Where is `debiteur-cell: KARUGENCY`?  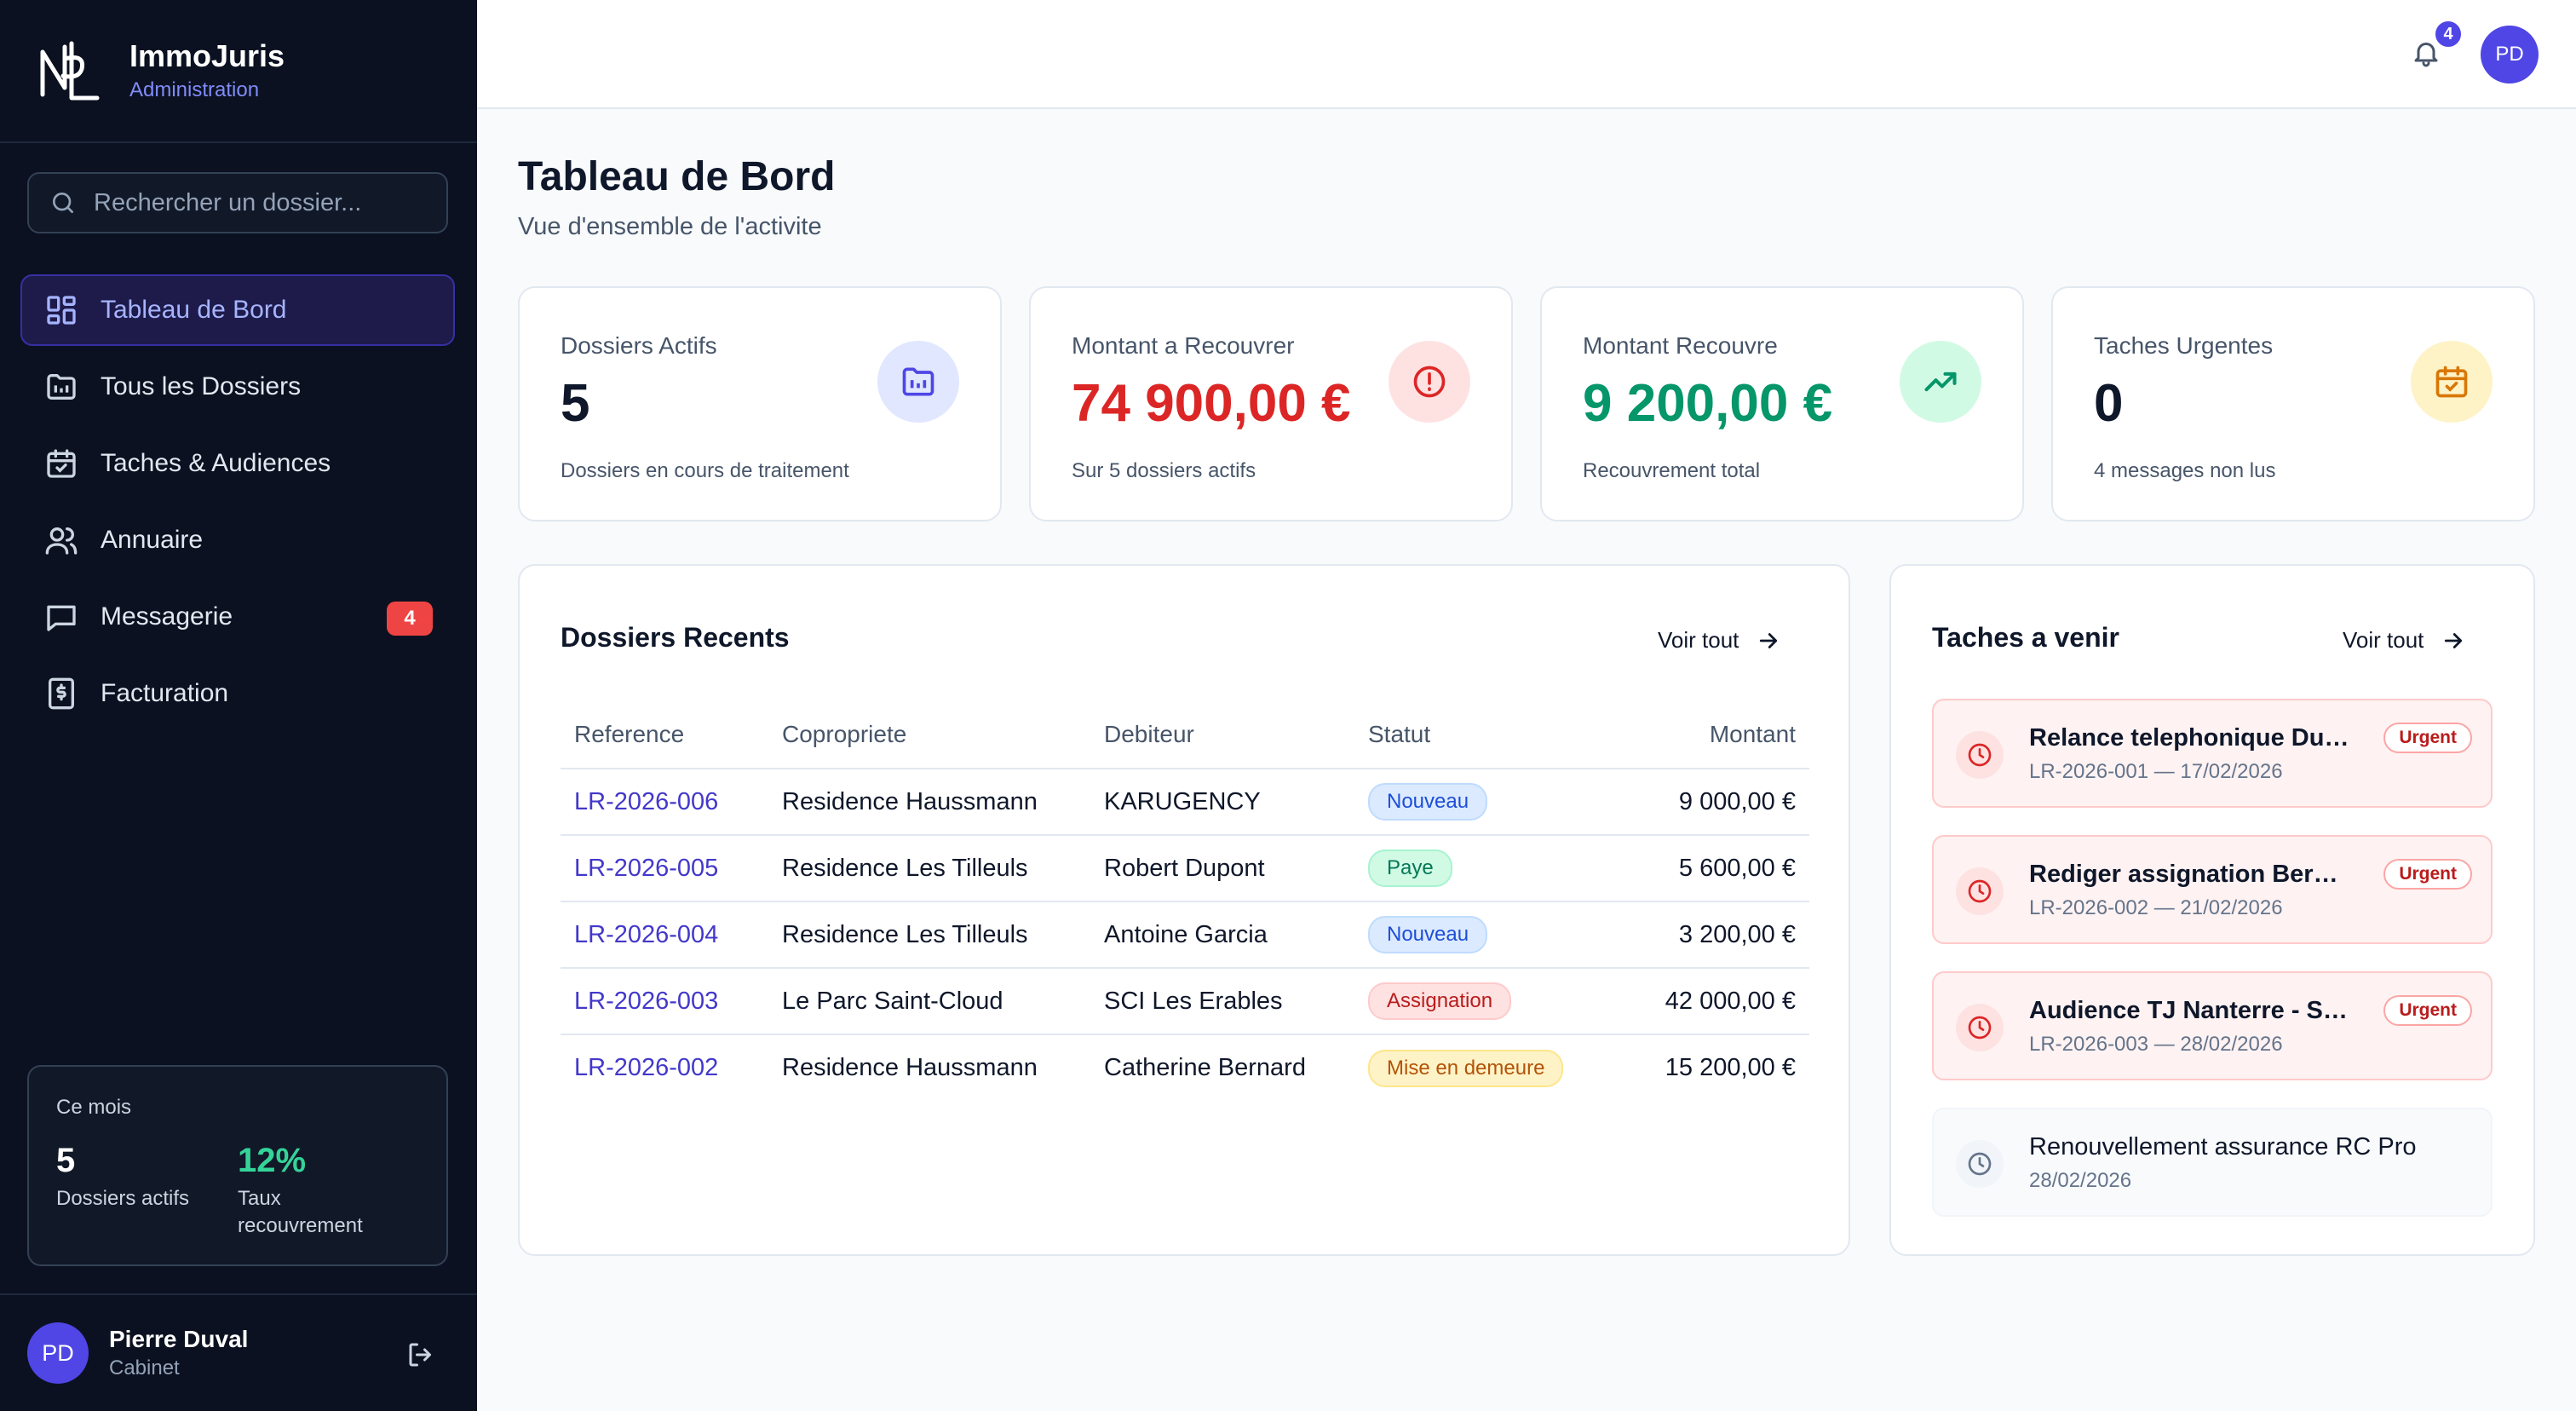 debiteur-cell: KARUGENCY is located at coordinates (1222, 802).